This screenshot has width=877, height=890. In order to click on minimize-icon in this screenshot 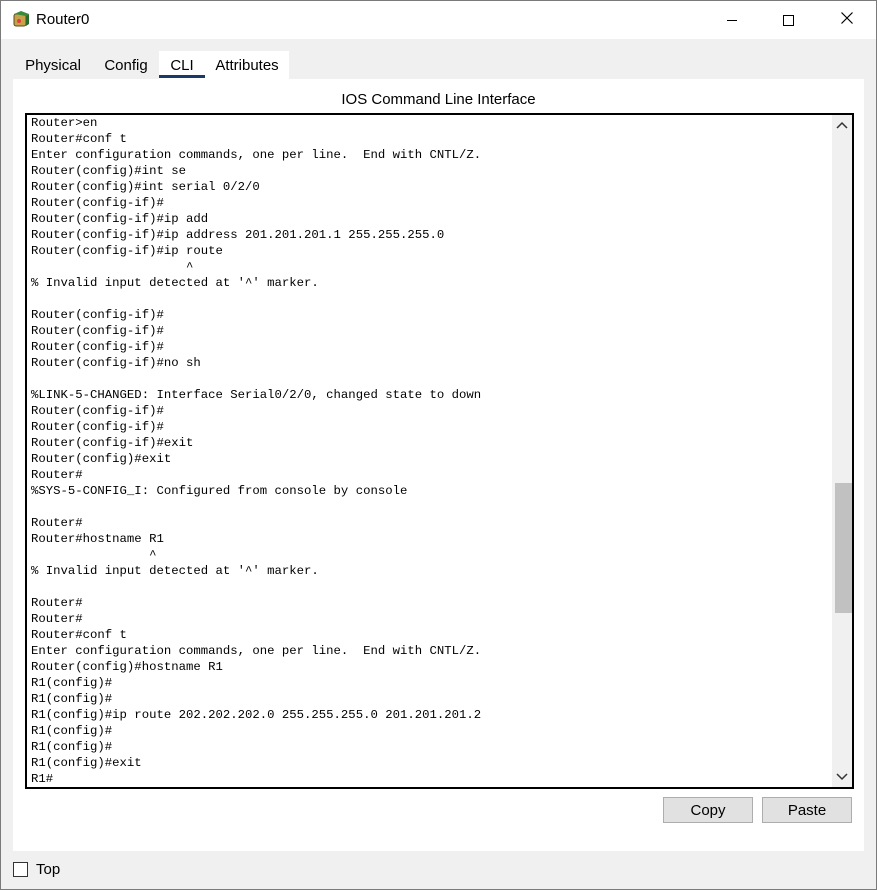, I will do `click(732, 20)`.